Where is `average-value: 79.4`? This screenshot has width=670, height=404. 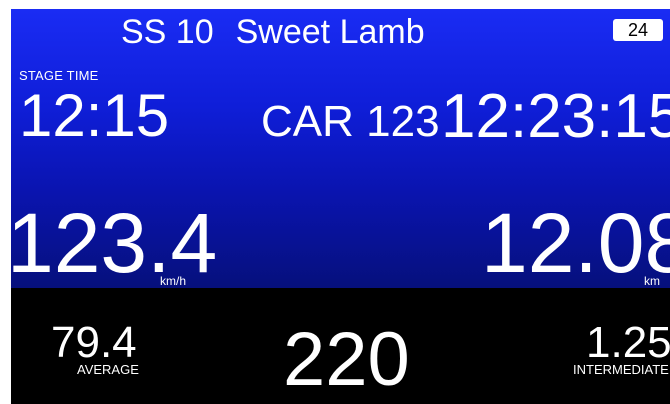
average-value: 79.4 is located at coordinates (94, 342).